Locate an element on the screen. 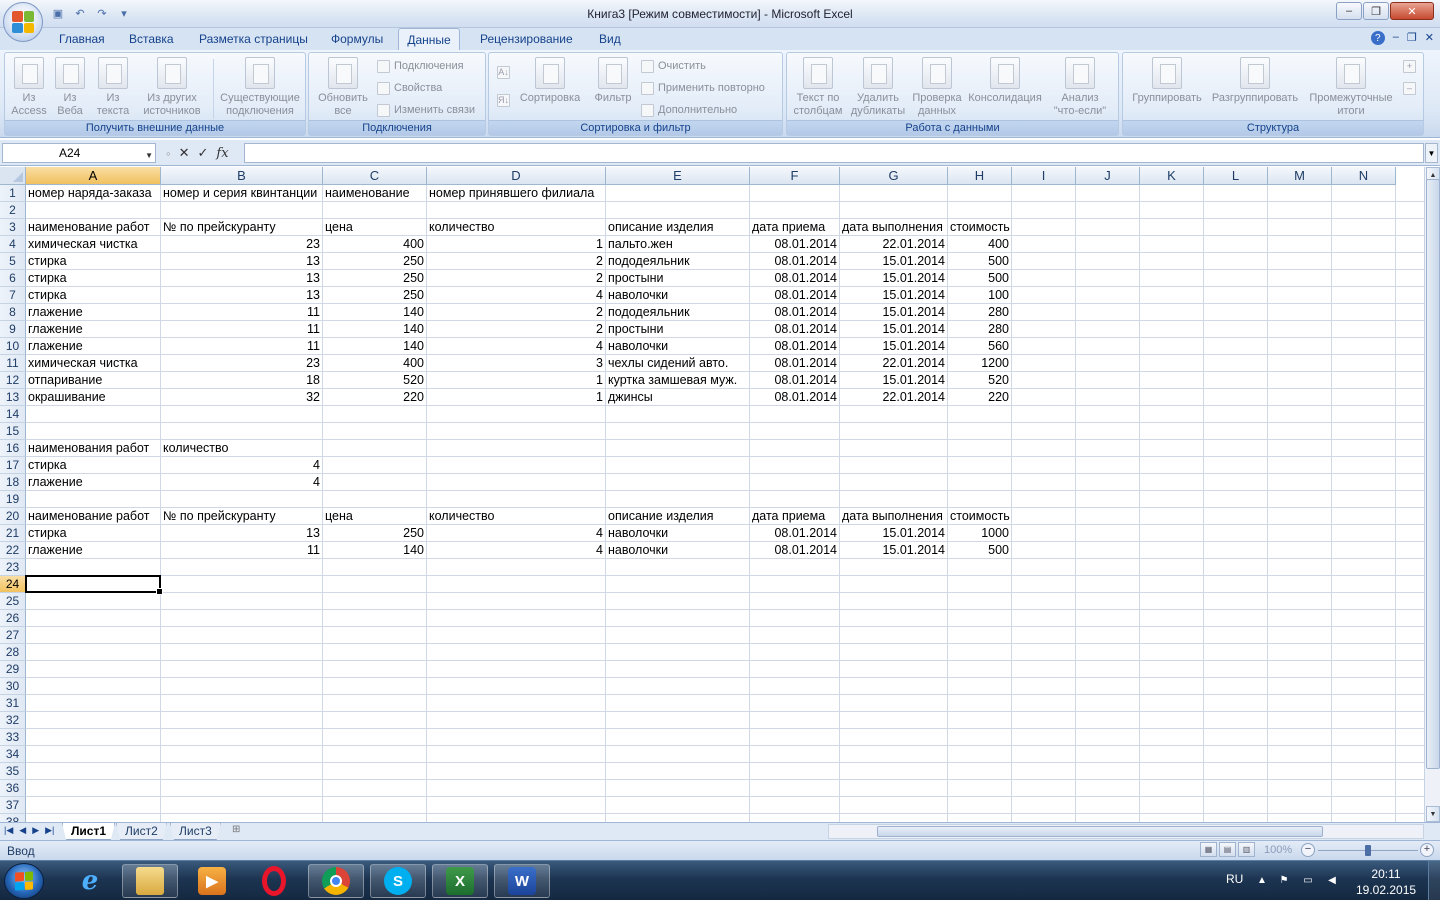 The height and width of the screenshot is (900, 1440). cell-h21: 1000 is located at coordinates (979, 533).